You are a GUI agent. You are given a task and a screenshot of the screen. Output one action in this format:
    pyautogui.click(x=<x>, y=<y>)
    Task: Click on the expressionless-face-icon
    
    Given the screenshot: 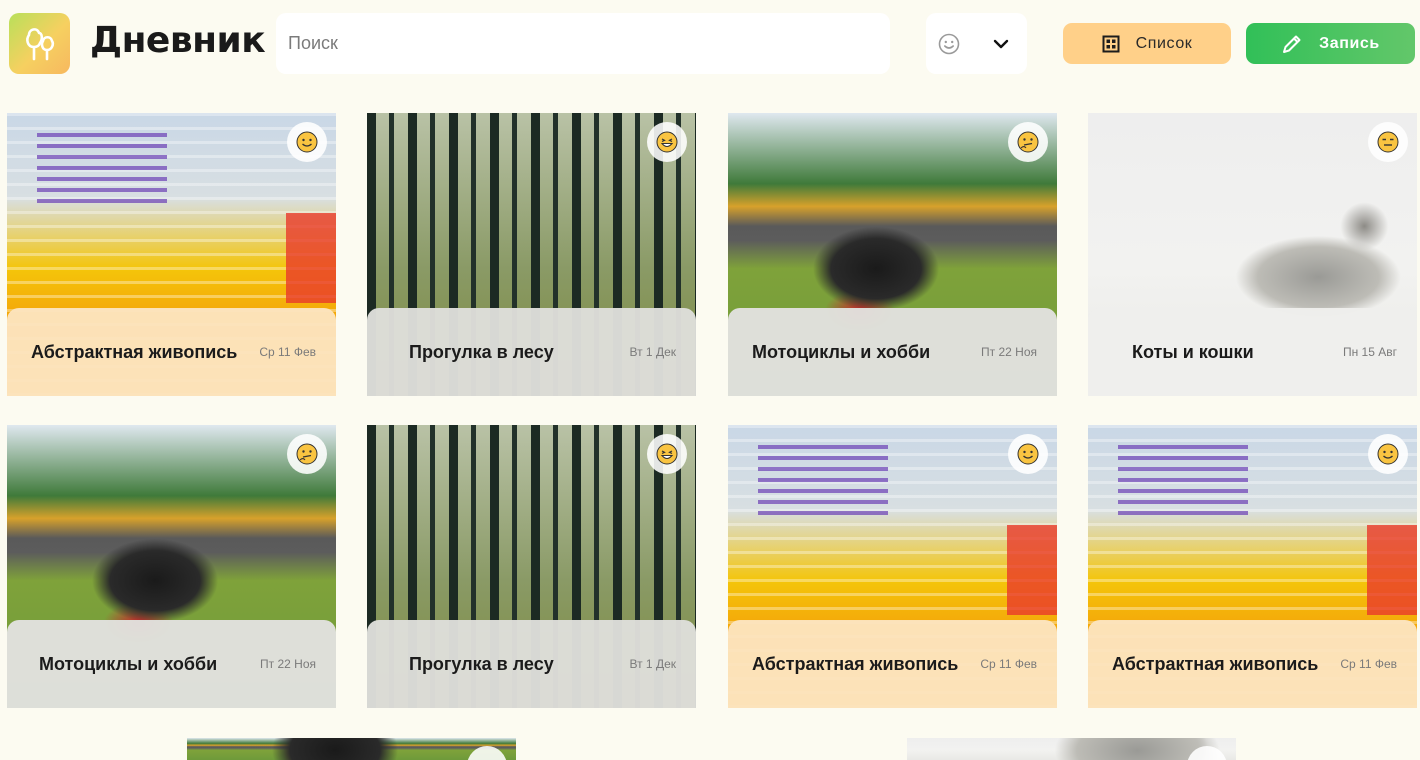 What is the action you would take?
    pyautogui.click(x=1388, y=142)
    